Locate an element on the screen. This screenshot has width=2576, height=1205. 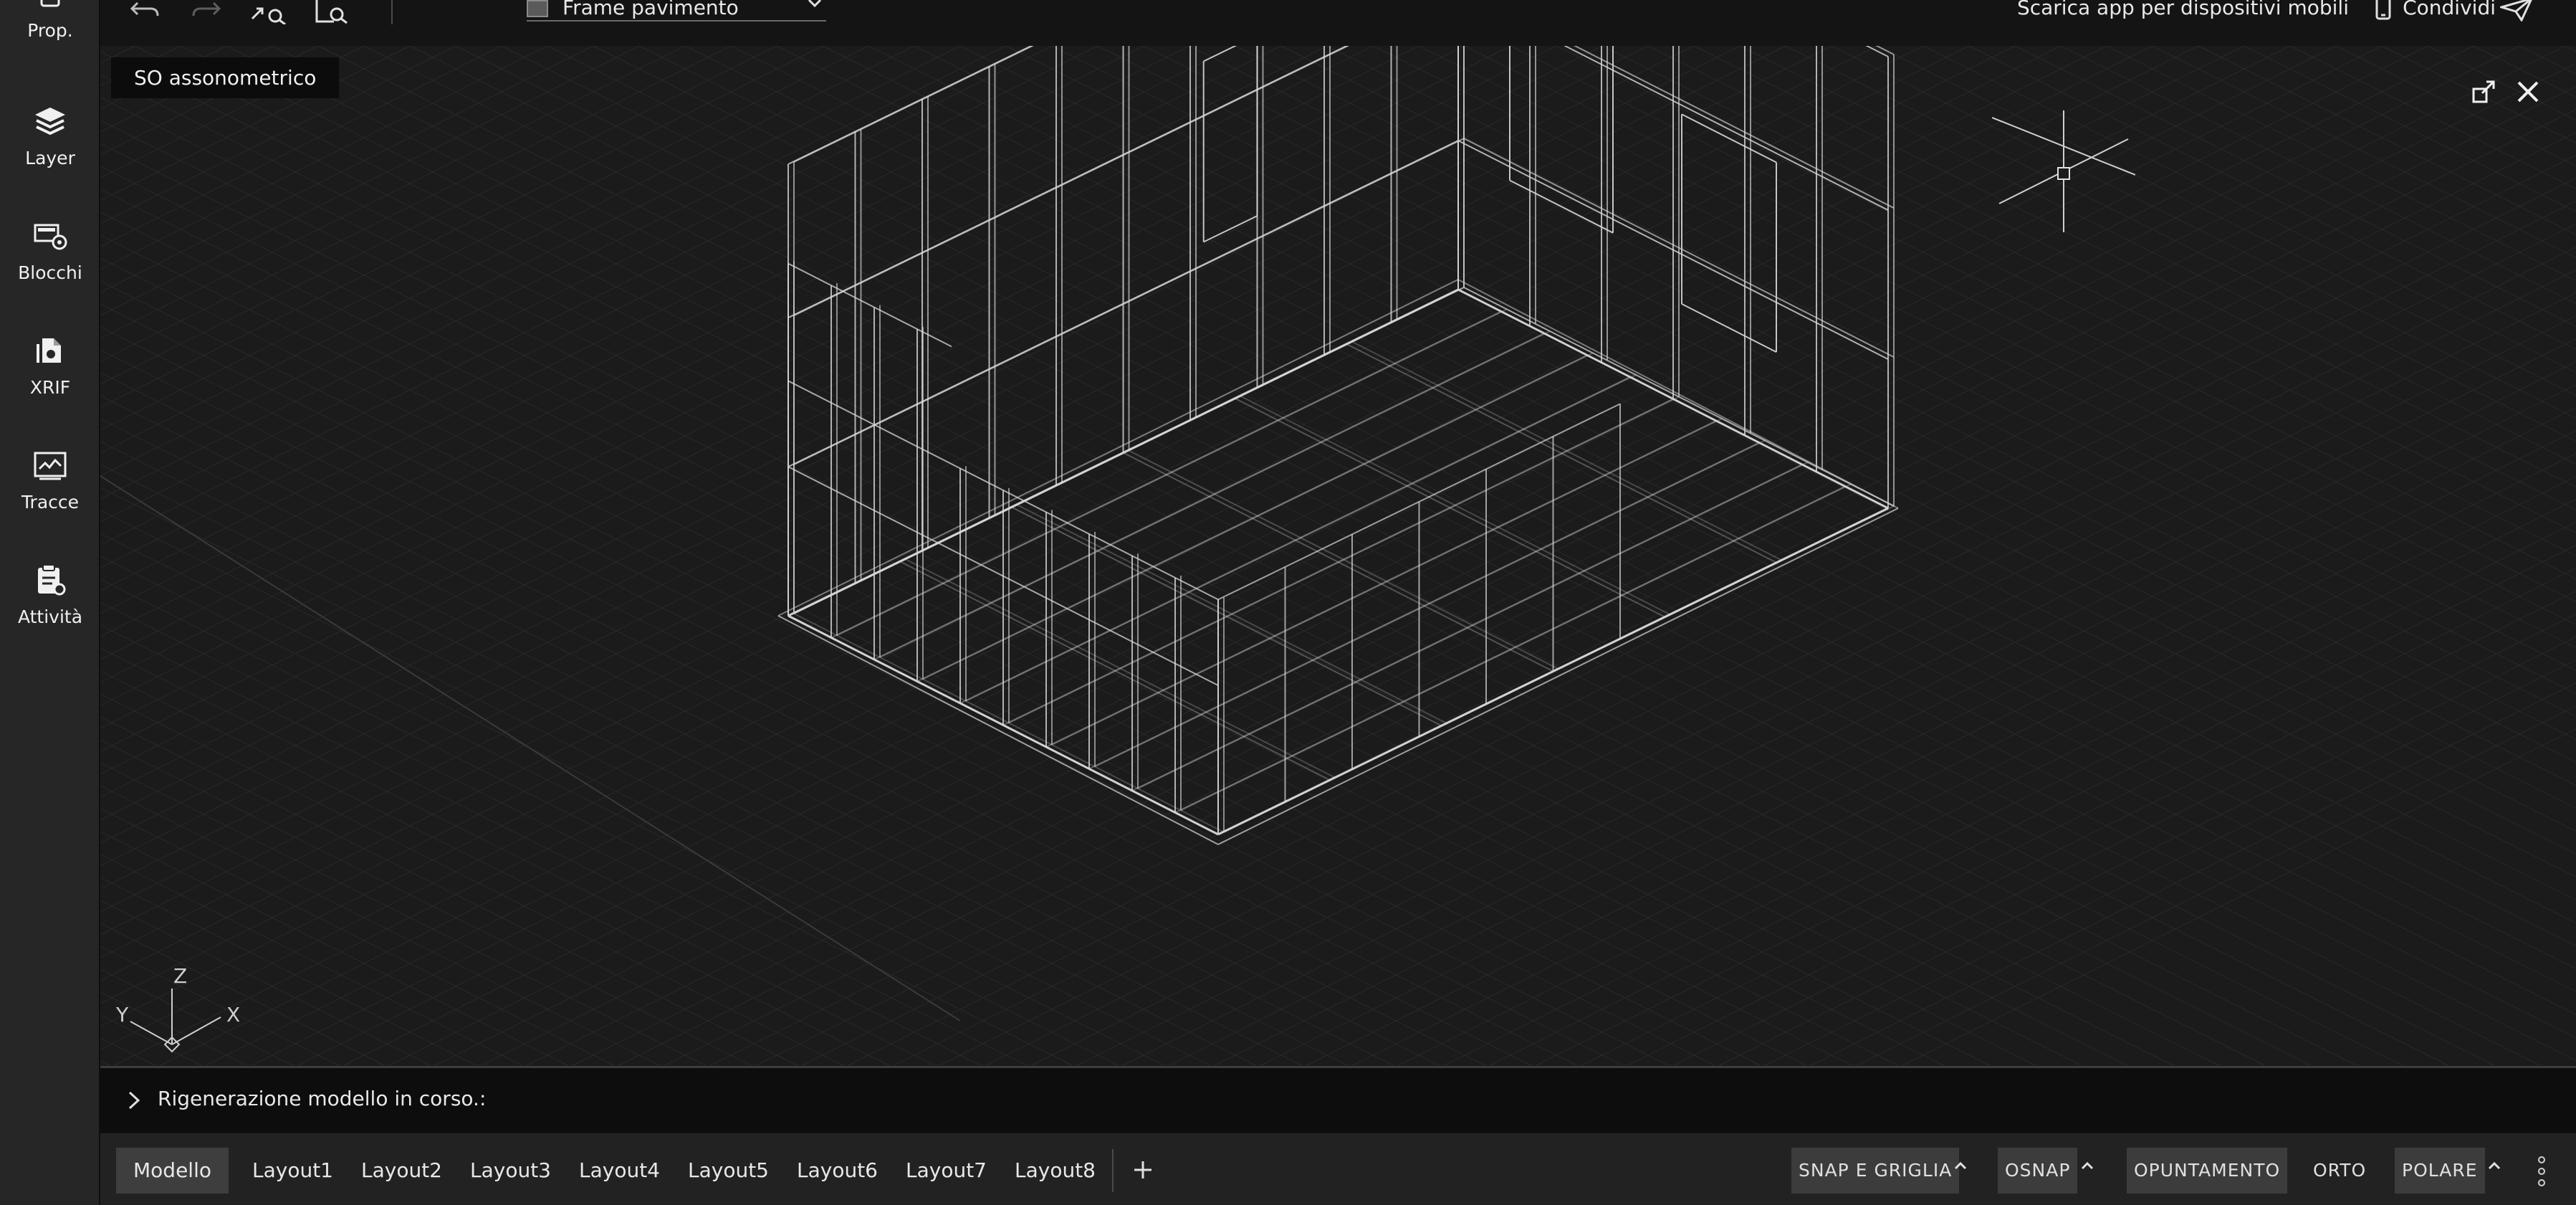
ucs-y-label: Y is located at coordinates (122, 1015).